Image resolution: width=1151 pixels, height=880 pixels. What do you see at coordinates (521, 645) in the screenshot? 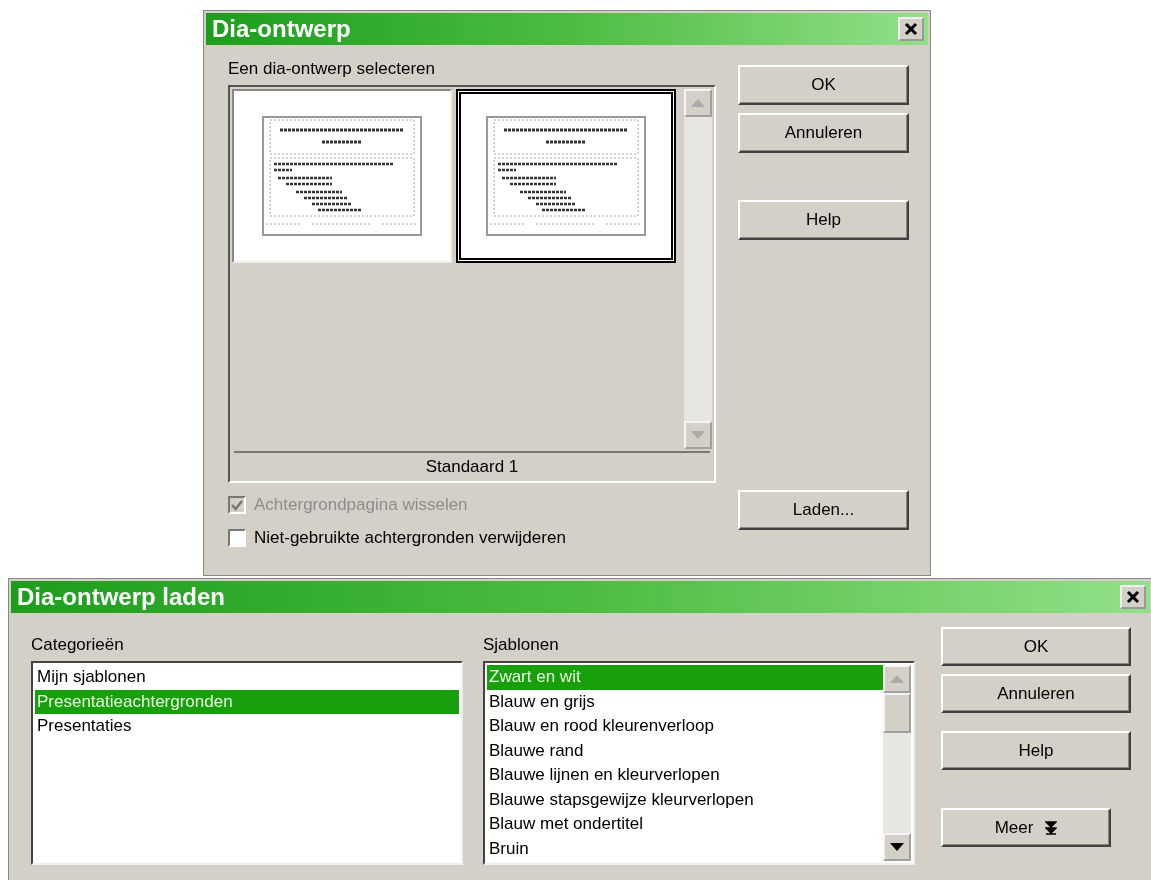
I see `list-label: Sjablonen` at bounding box center [521, 645].